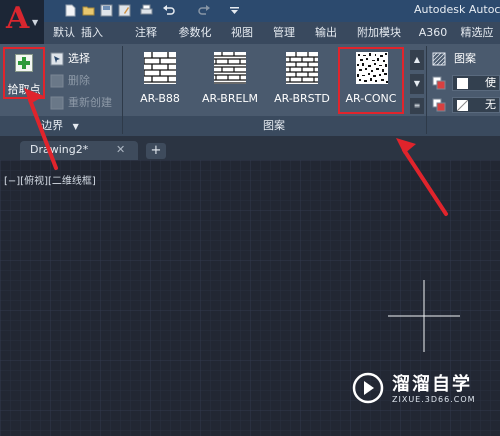  Describe the element at coordinates (432, 384) in the screenshot. I see `watermark-title: 溜溜自学` at that location.